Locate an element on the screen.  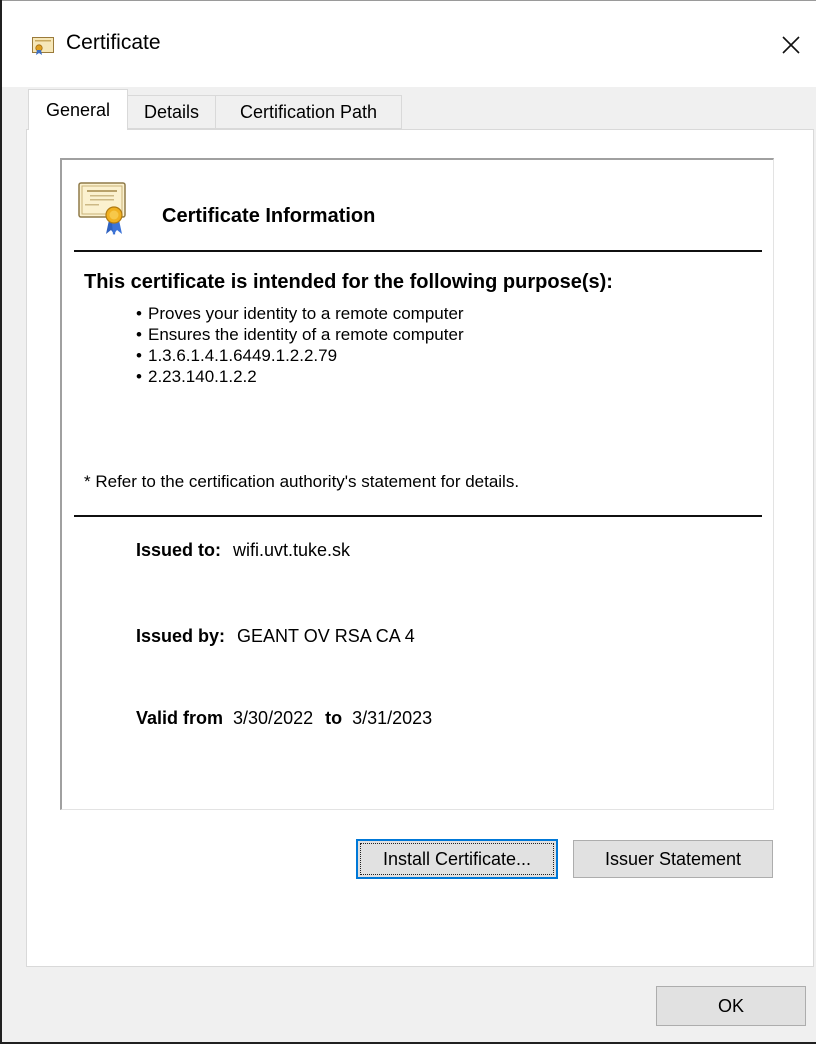
ok-button: OK is located at coordinates (731, 1006).